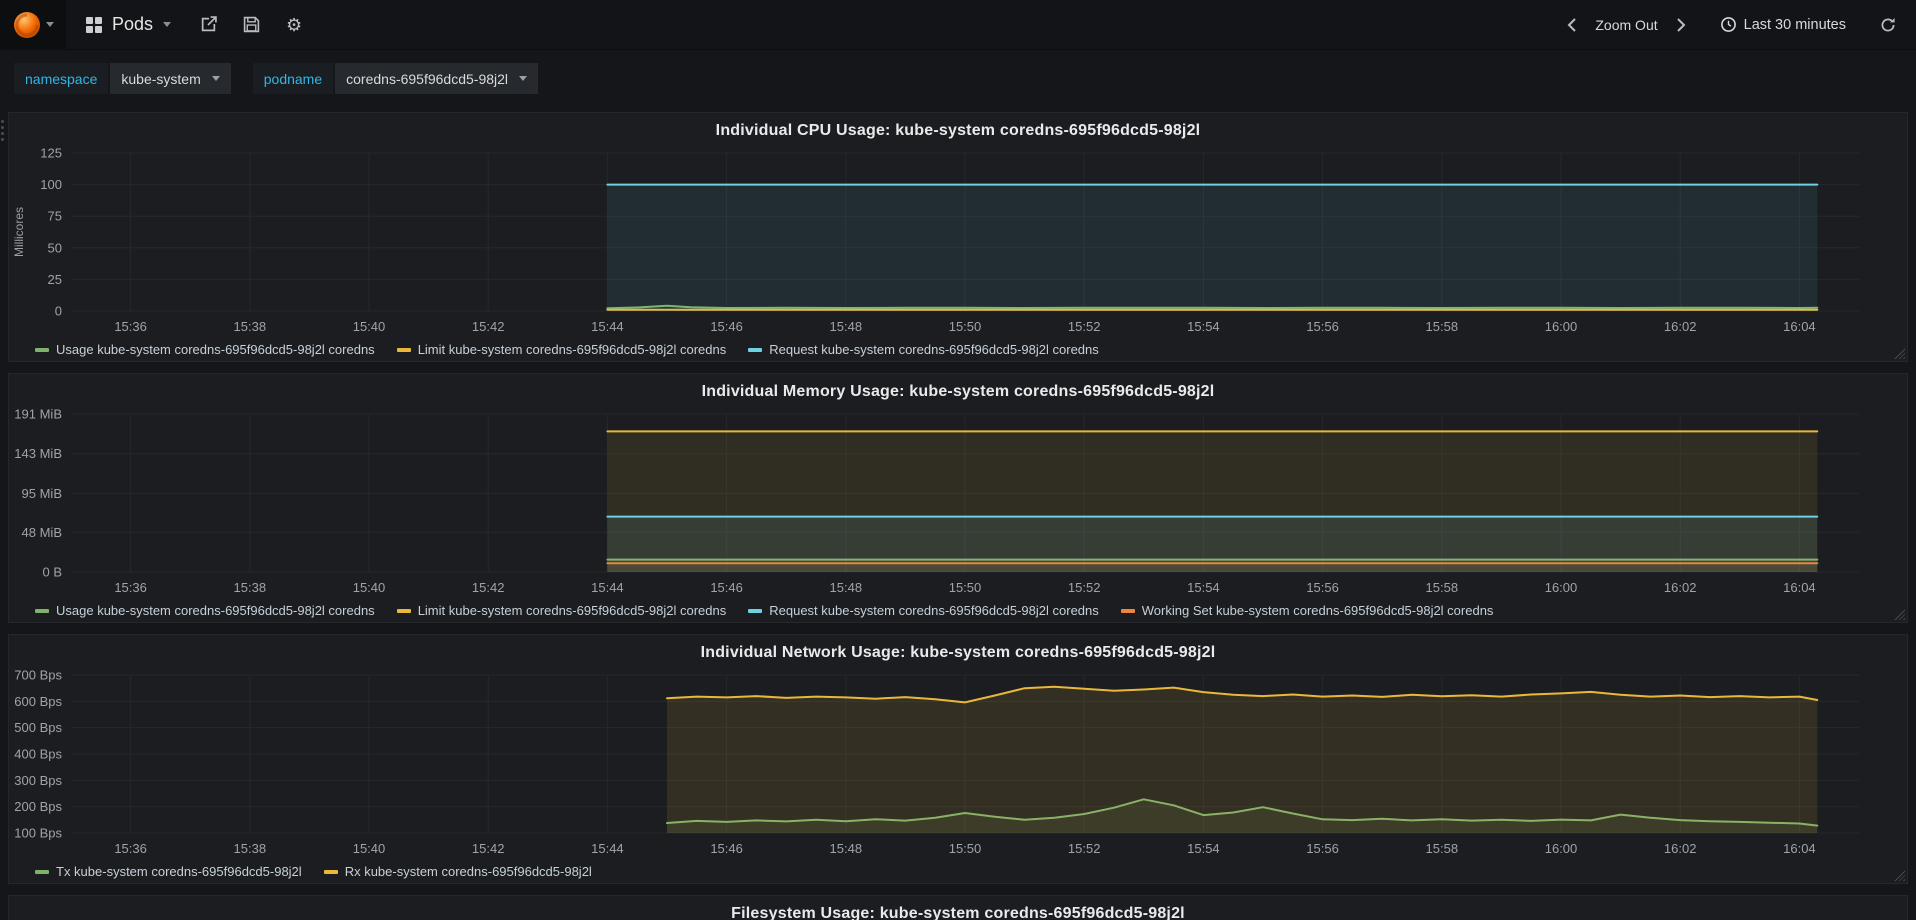  I want to click on time-range-label: Last 30 minutes, so click(1794, 24).